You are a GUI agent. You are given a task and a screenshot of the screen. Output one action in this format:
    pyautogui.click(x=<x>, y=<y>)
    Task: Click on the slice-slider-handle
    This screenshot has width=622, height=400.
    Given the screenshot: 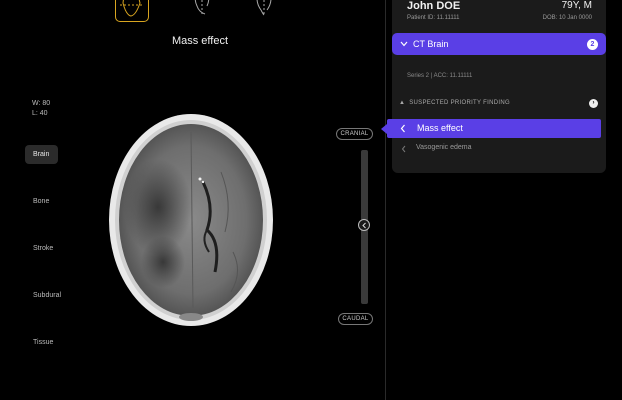 What is the action you would take?
    pyautogui.click(x=364, y=225)
    